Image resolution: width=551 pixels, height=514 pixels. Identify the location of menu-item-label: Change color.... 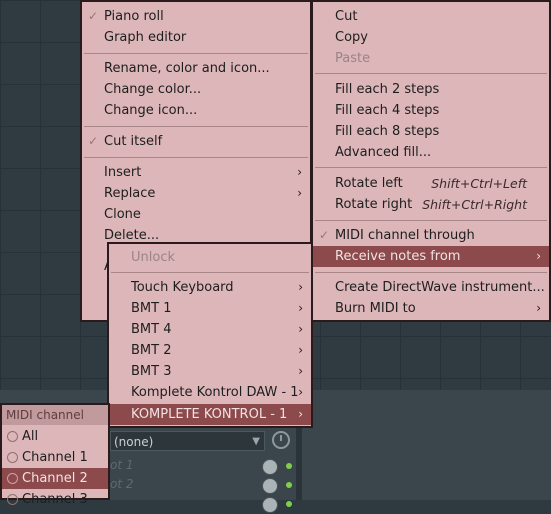
(153, 89).